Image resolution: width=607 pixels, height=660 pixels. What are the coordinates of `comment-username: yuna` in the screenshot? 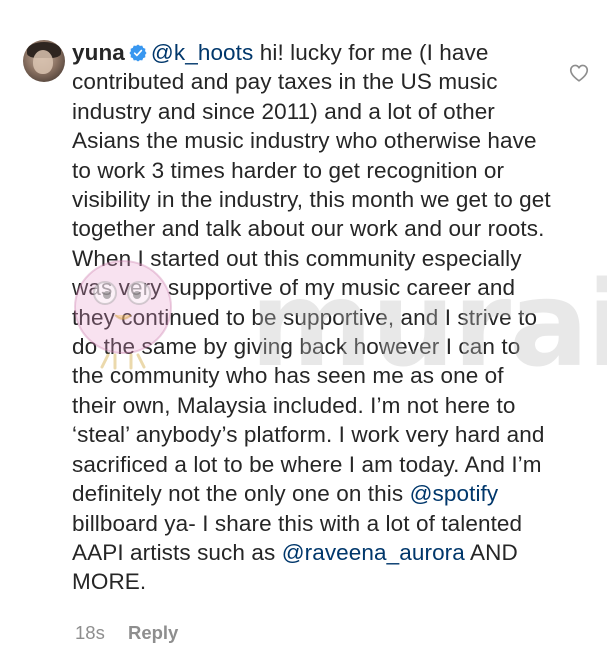 It's located at (98, 52).